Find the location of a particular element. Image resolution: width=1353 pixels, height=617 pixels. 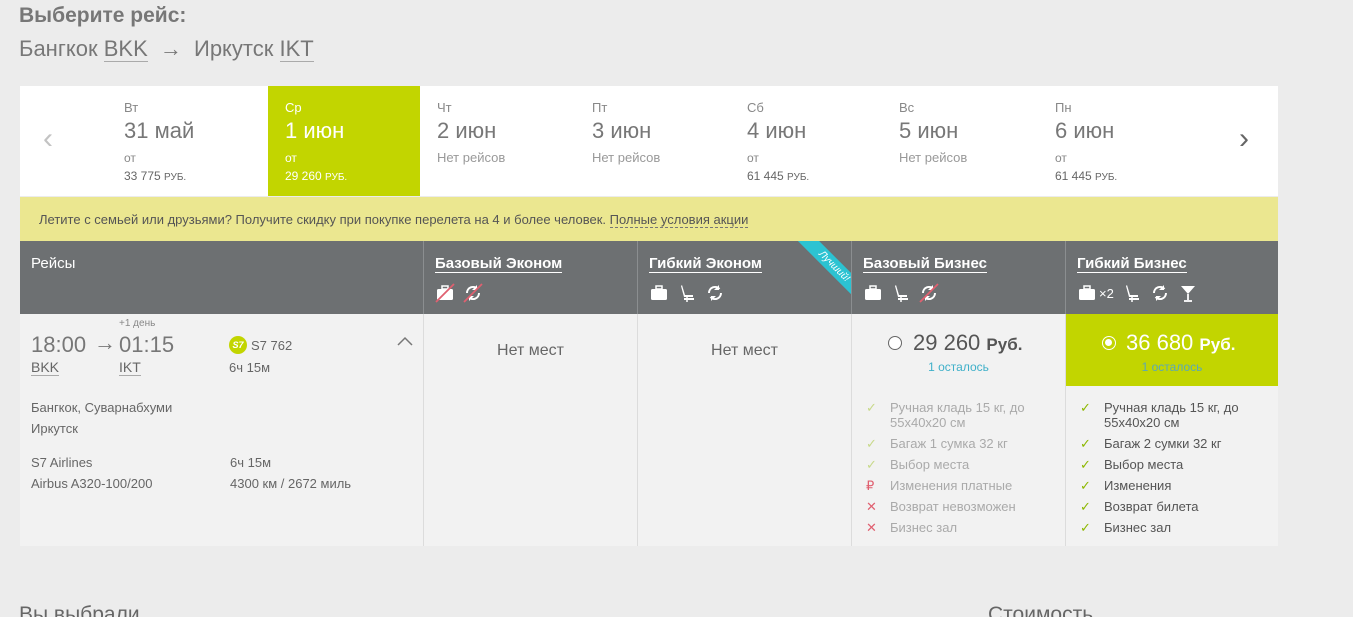

prev-dates-icon: ‹ is located at coordinates (48, 139).